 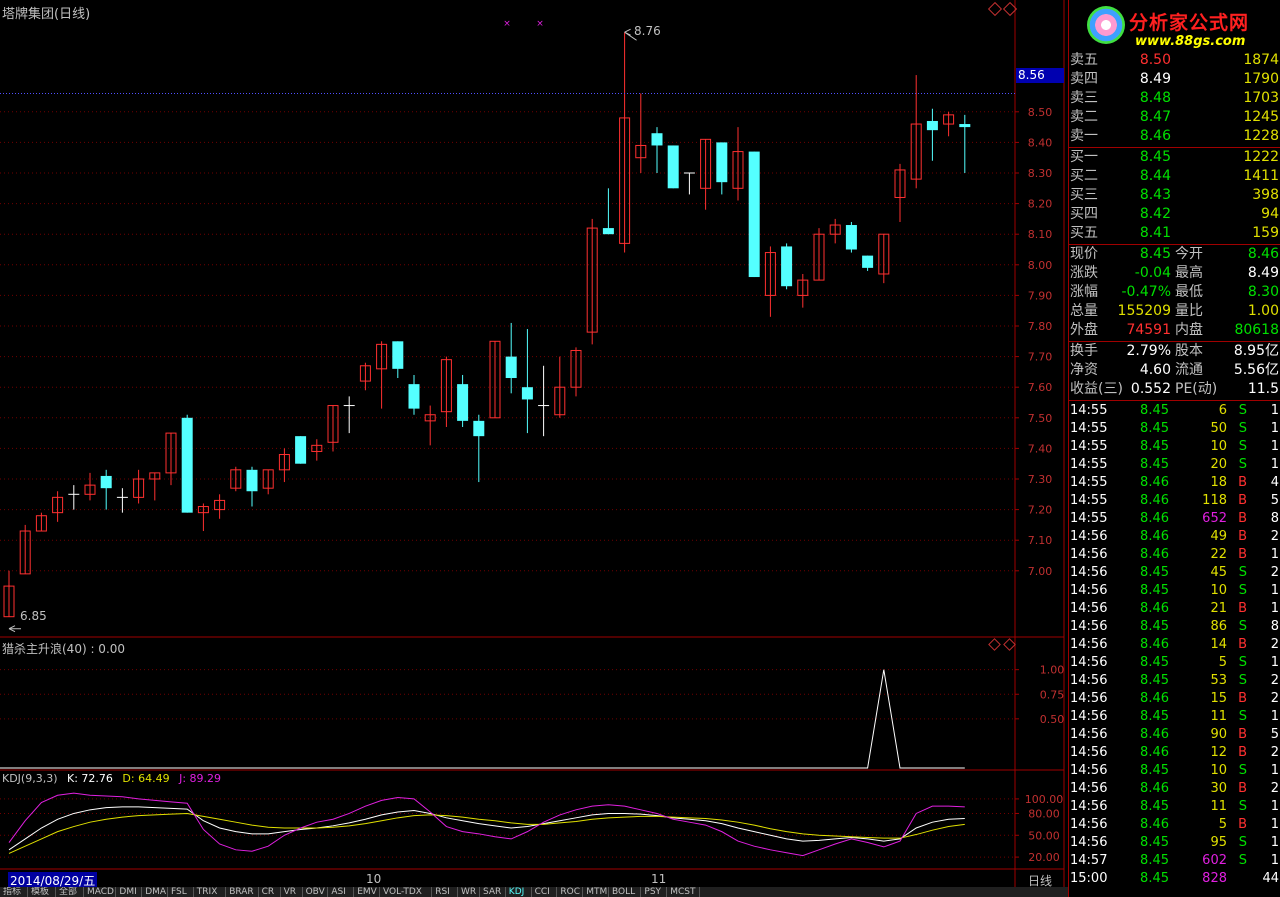 I want to click on fund-label-left: 收益(三), so click(x=1096, y=389).